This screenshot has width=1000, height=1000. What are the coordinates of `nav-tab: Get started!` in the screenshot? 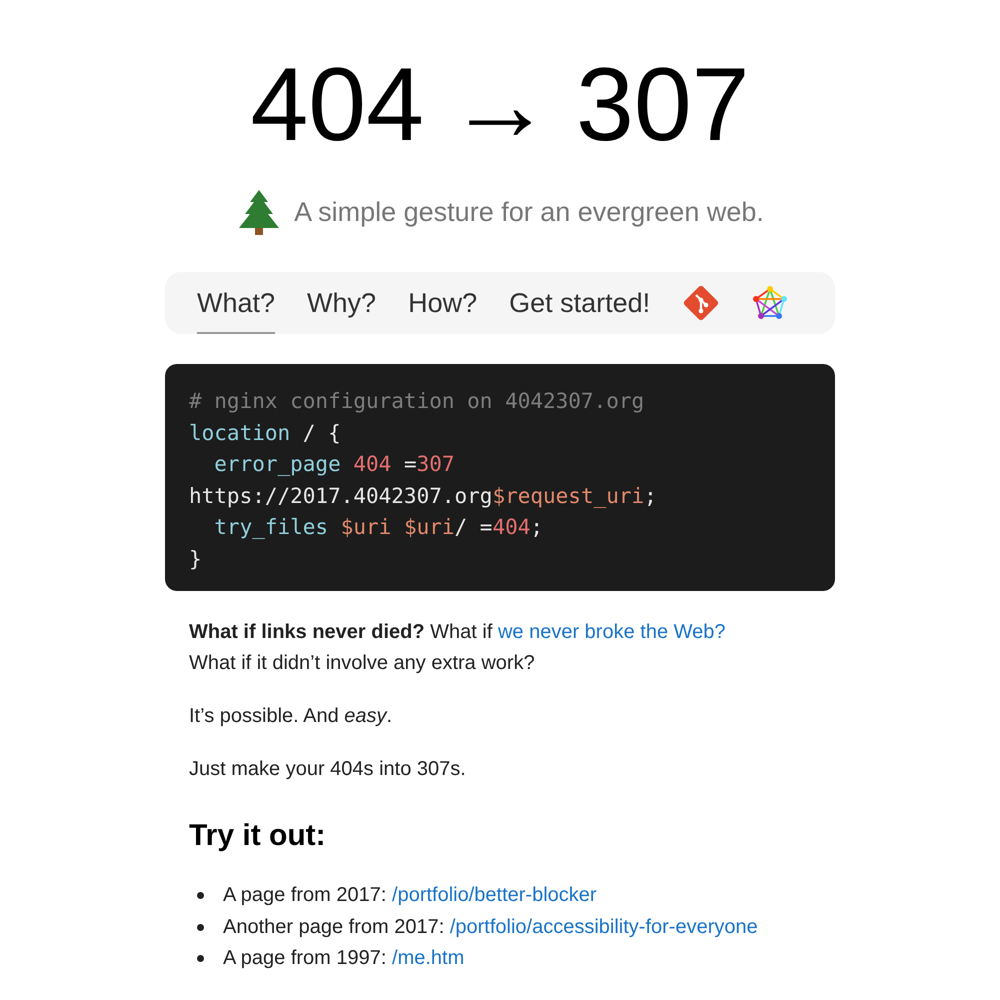 It's located at (579, 303).